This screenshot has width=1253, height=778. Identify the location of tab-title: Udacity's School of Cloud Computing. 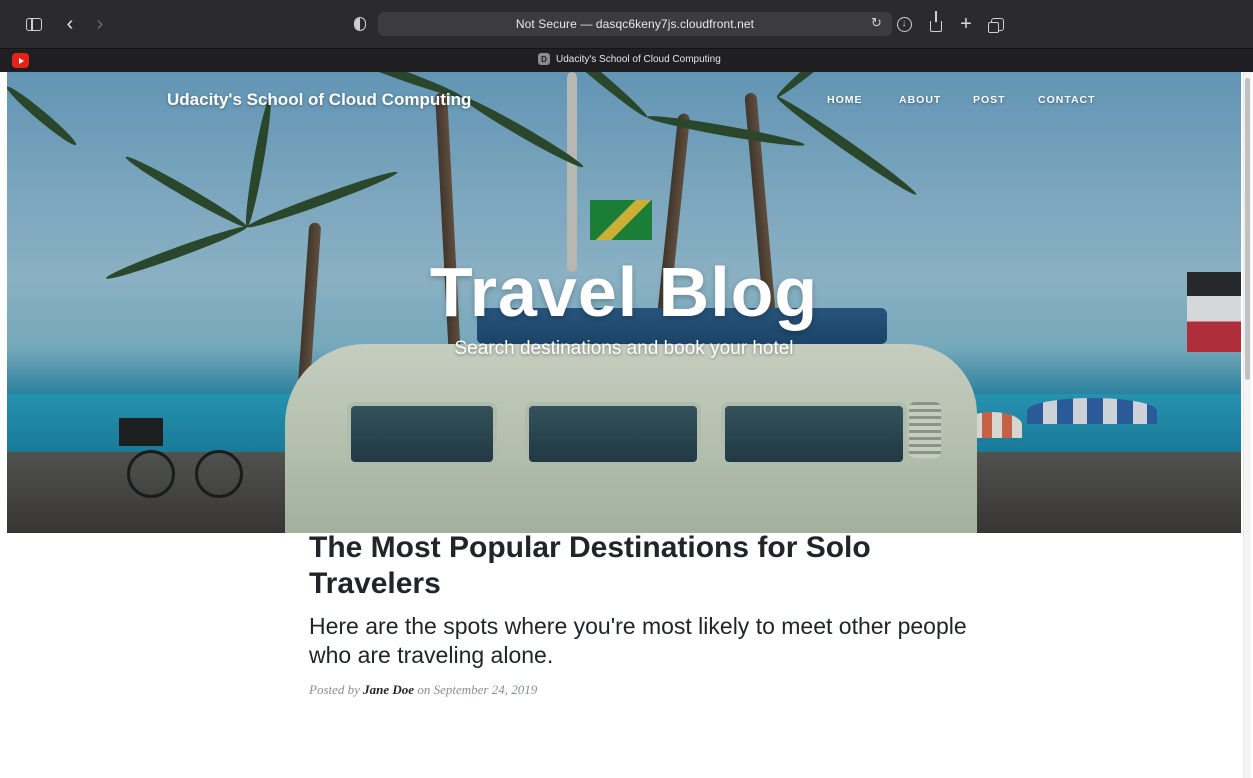
(638, 59).